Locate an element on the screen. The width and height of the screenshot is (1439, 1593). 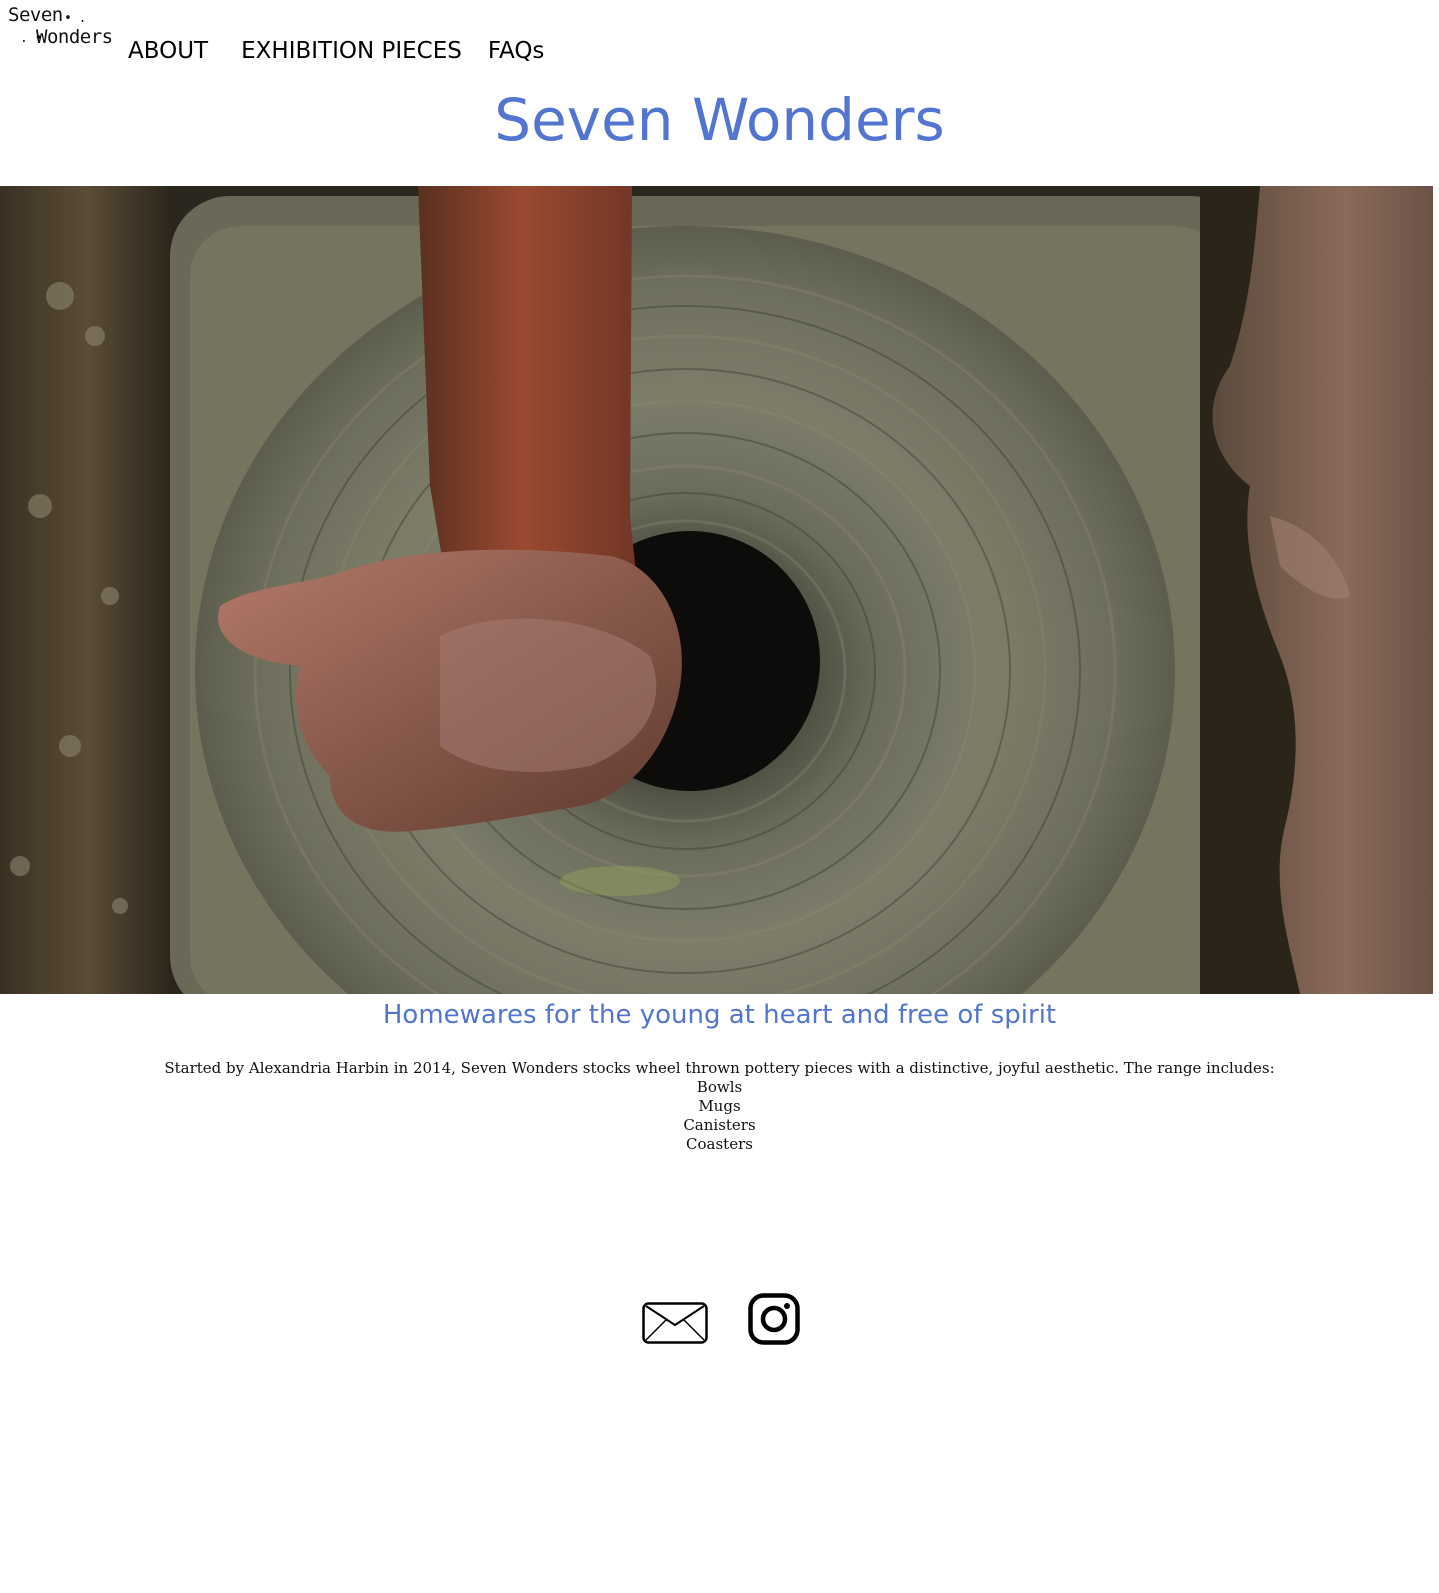
main-nav: ABOUT EXHIBITION PIECES FAQs is located at coordinates (336, 51).